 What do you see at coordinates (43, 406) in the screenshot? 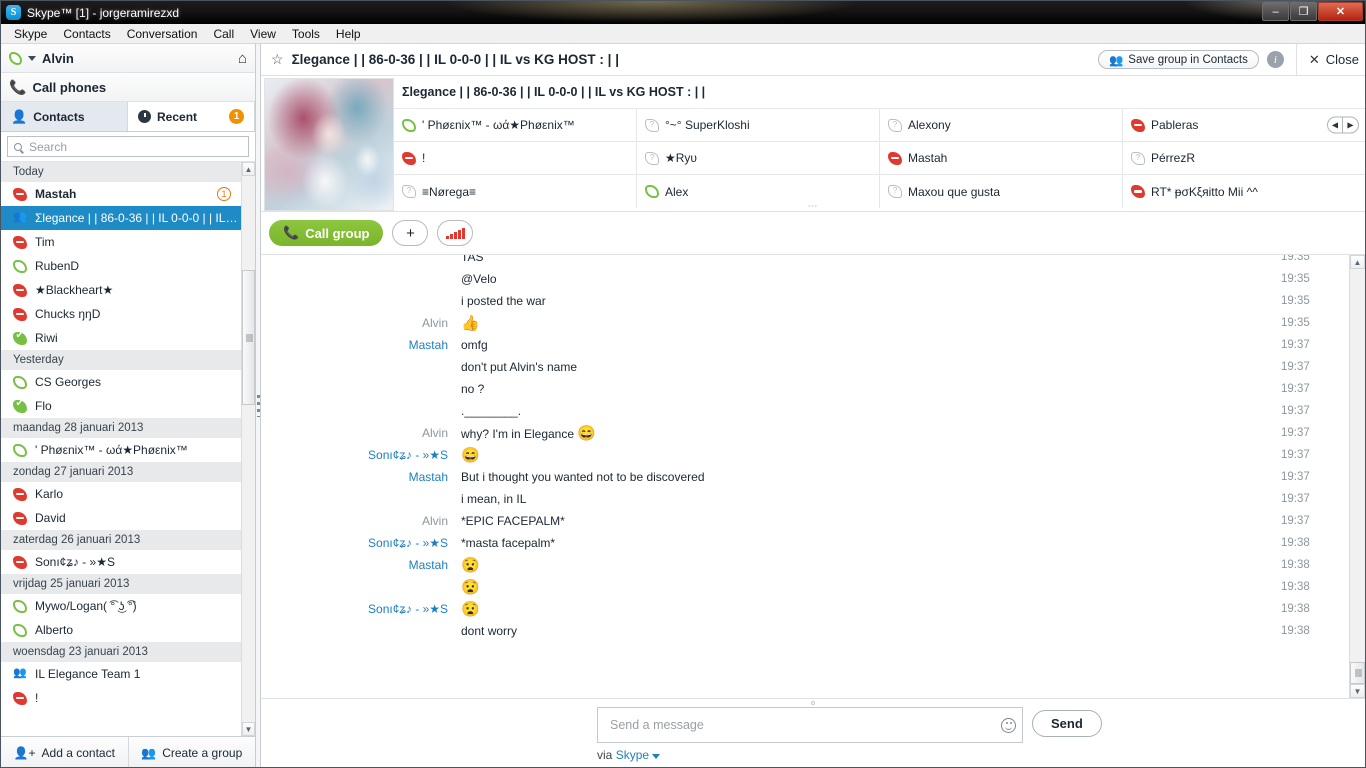
I see `contact-name: Flo` at bounding box center [43, 406].